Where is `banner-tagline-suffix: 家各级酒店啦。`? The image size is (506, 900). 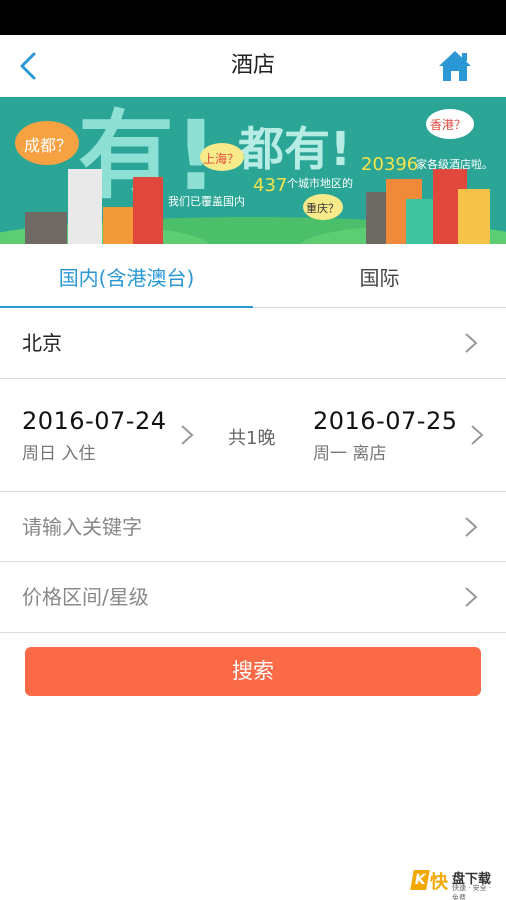
banner-tagline-suffix: 家各级酒店啦。 is located at coordinates (454, 164).